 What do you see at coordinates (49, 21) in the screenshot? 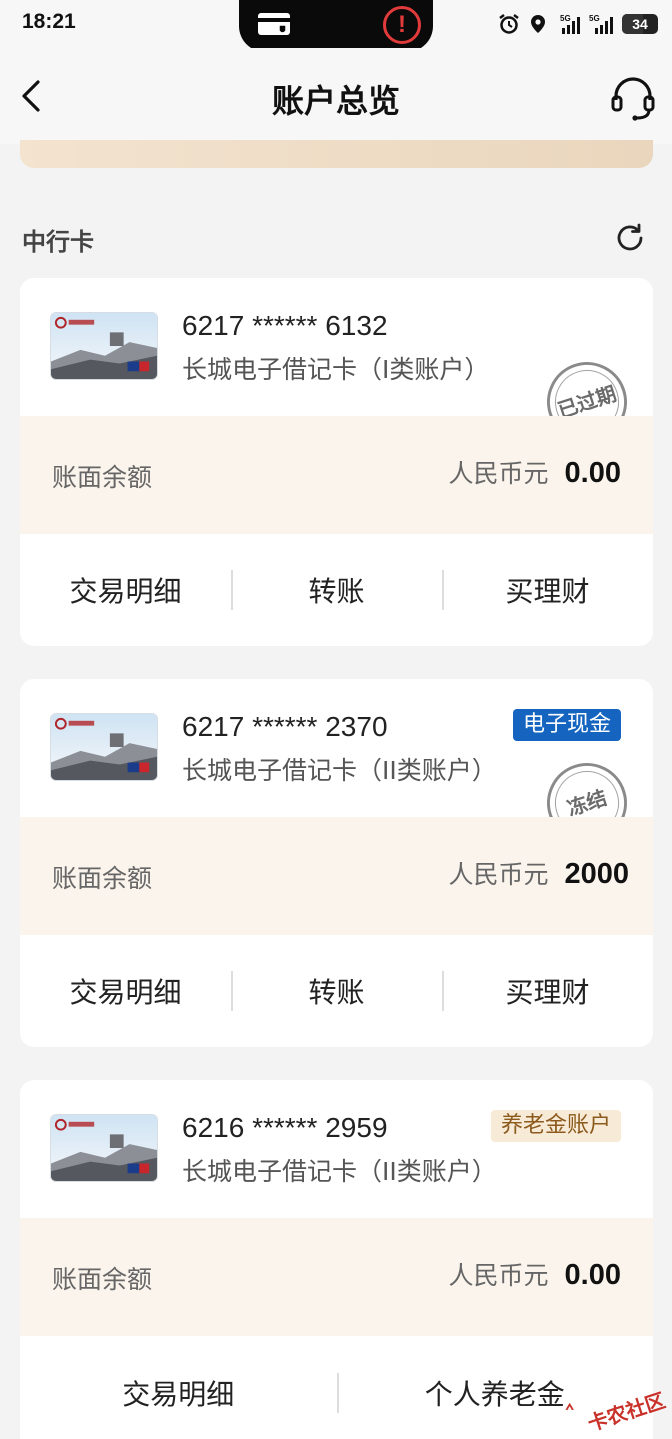
I see `status-time: 18:21` at bounding box center [49, 21].